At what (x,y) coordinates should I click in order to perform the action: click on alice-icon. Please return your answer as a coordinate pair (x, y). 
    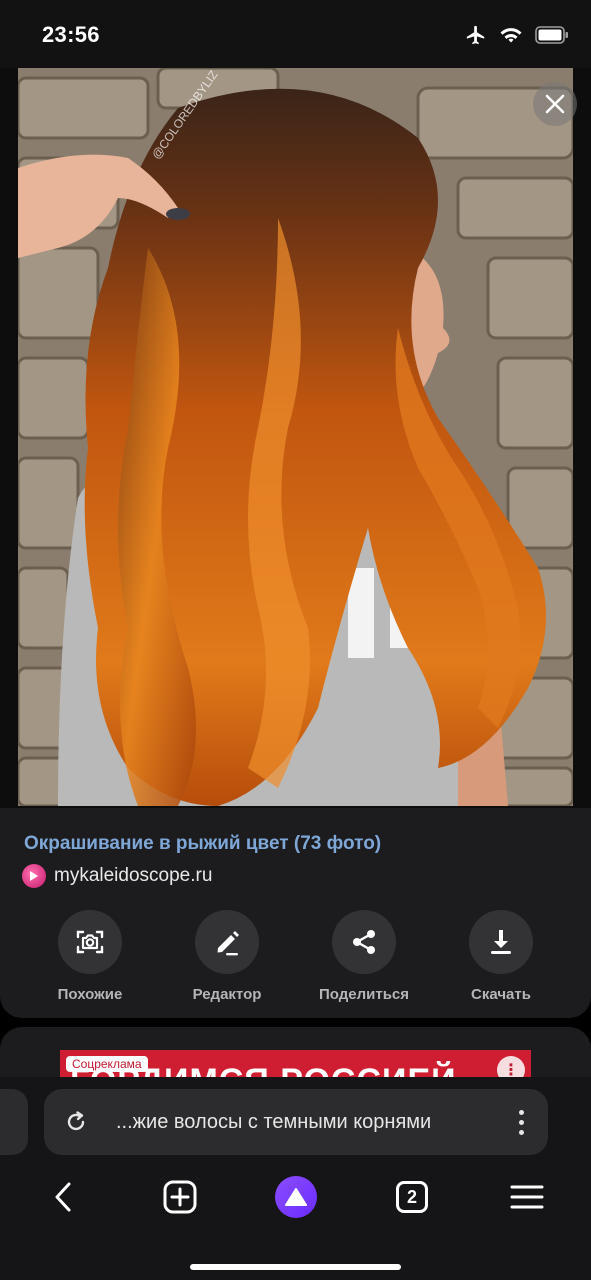
    Looking at the image, I should click on (296, 1197).